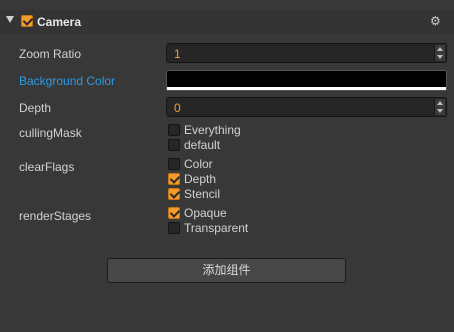 This screenshot has width=454, height=332. I want to click on component-enabled-checkbox, so click(27, 21).